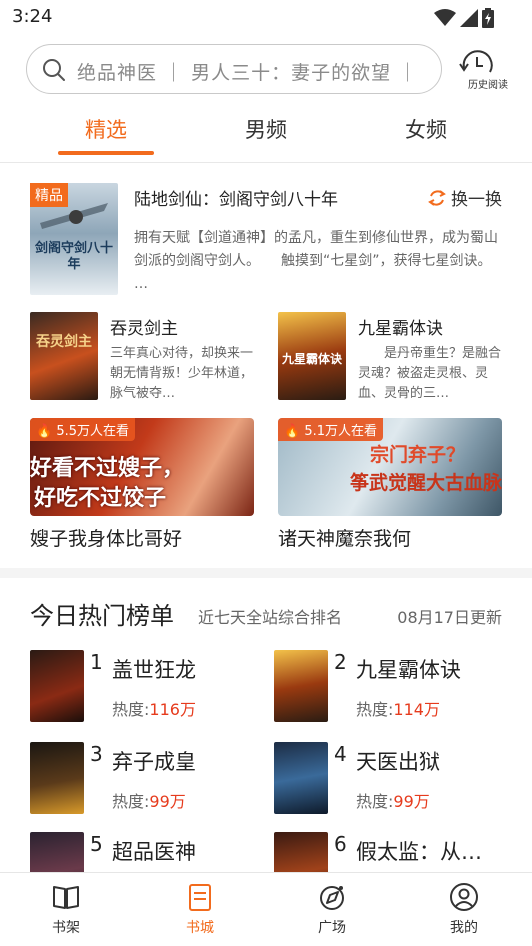 This screenshot has width=532, height=946. I want to click on cover-title-text: 剑阁守剑八十年, so click(73, 256).